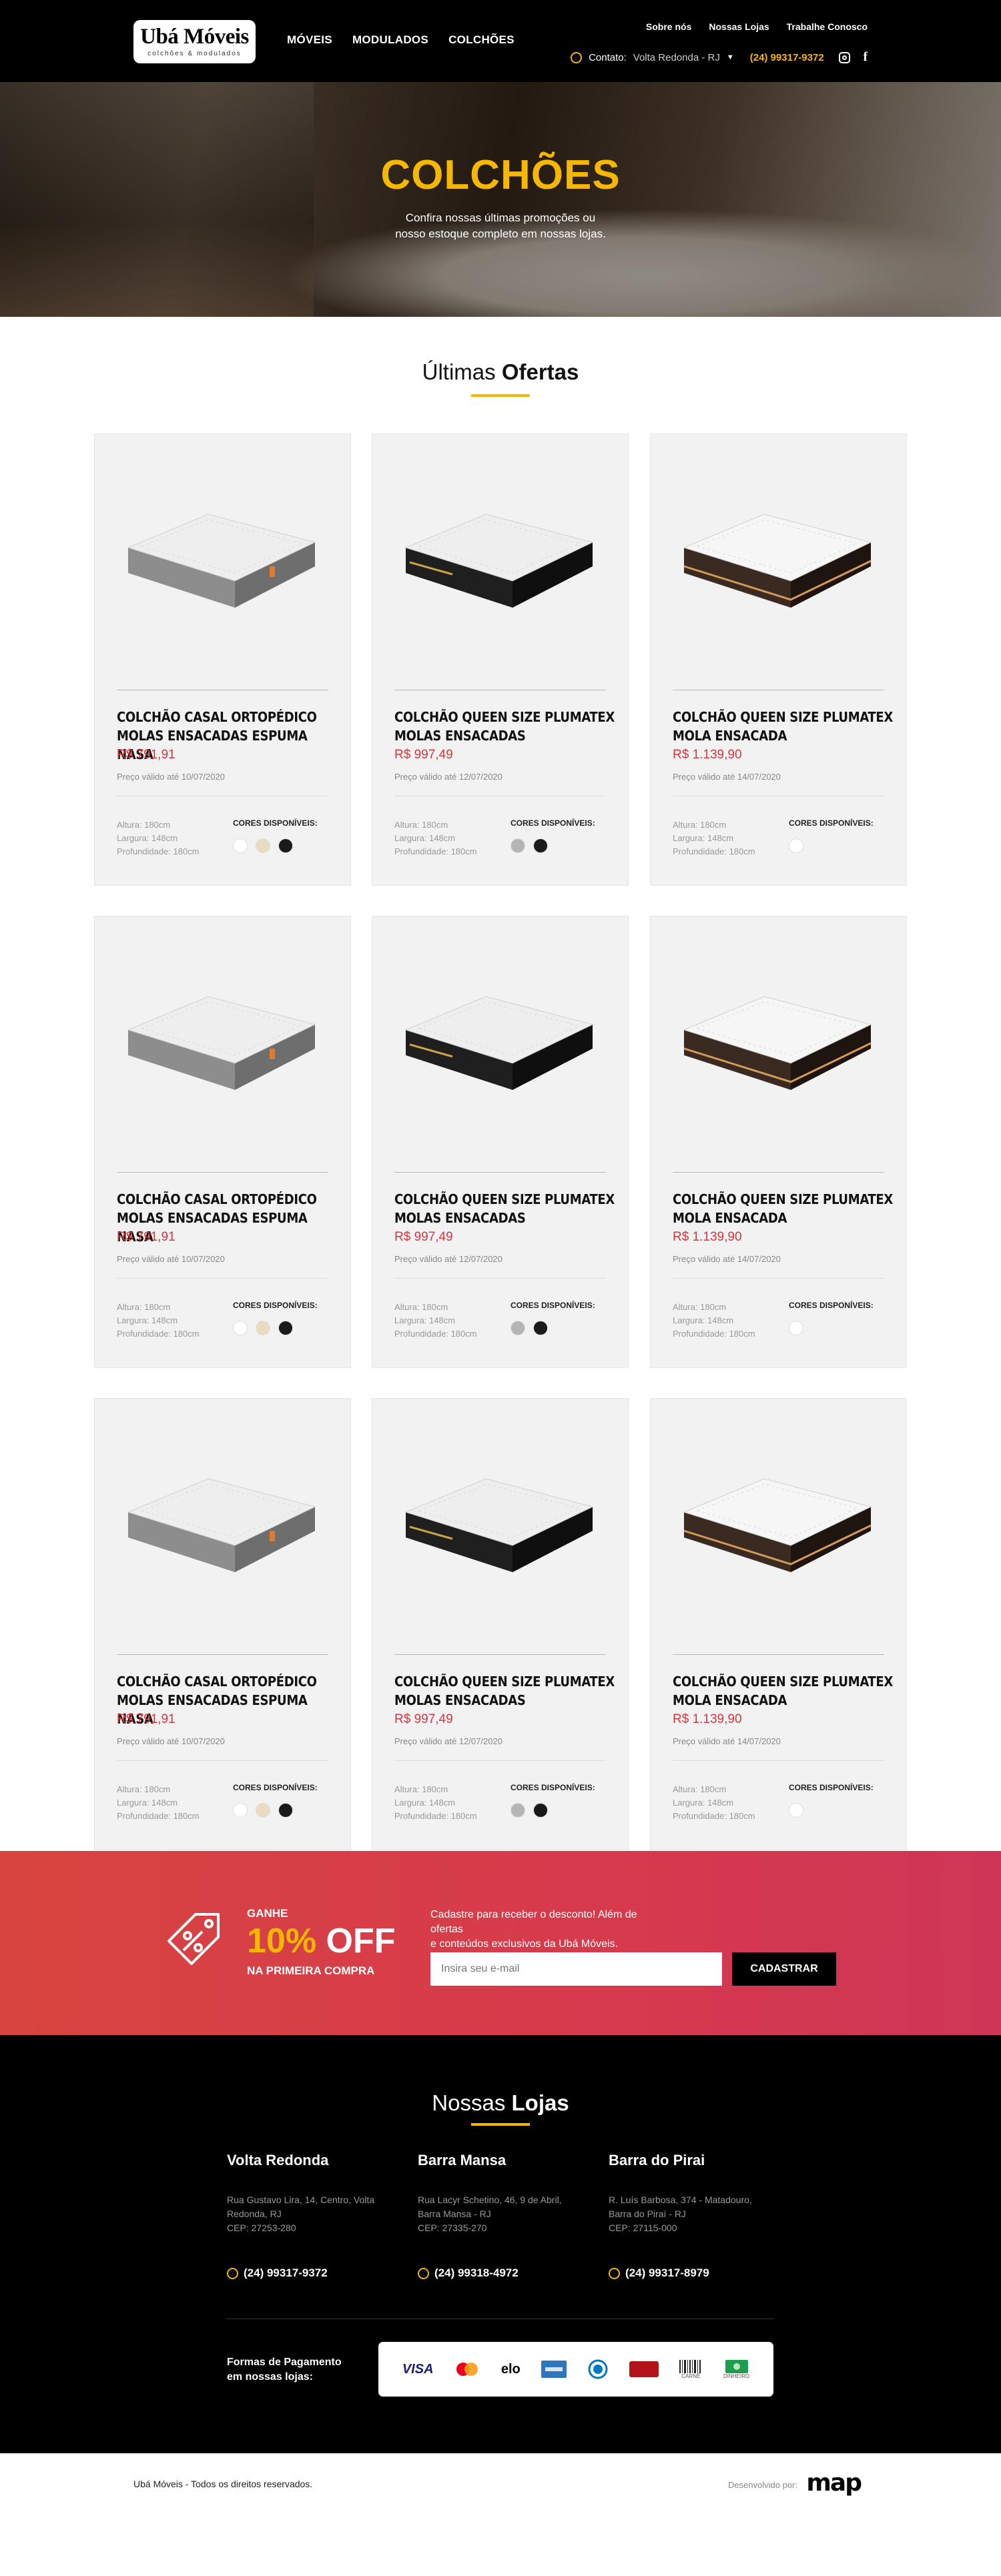  What do you see at coordinates (576, 1969) in the screenshot?
I see `email-field` at bounding box center [576, 1969].